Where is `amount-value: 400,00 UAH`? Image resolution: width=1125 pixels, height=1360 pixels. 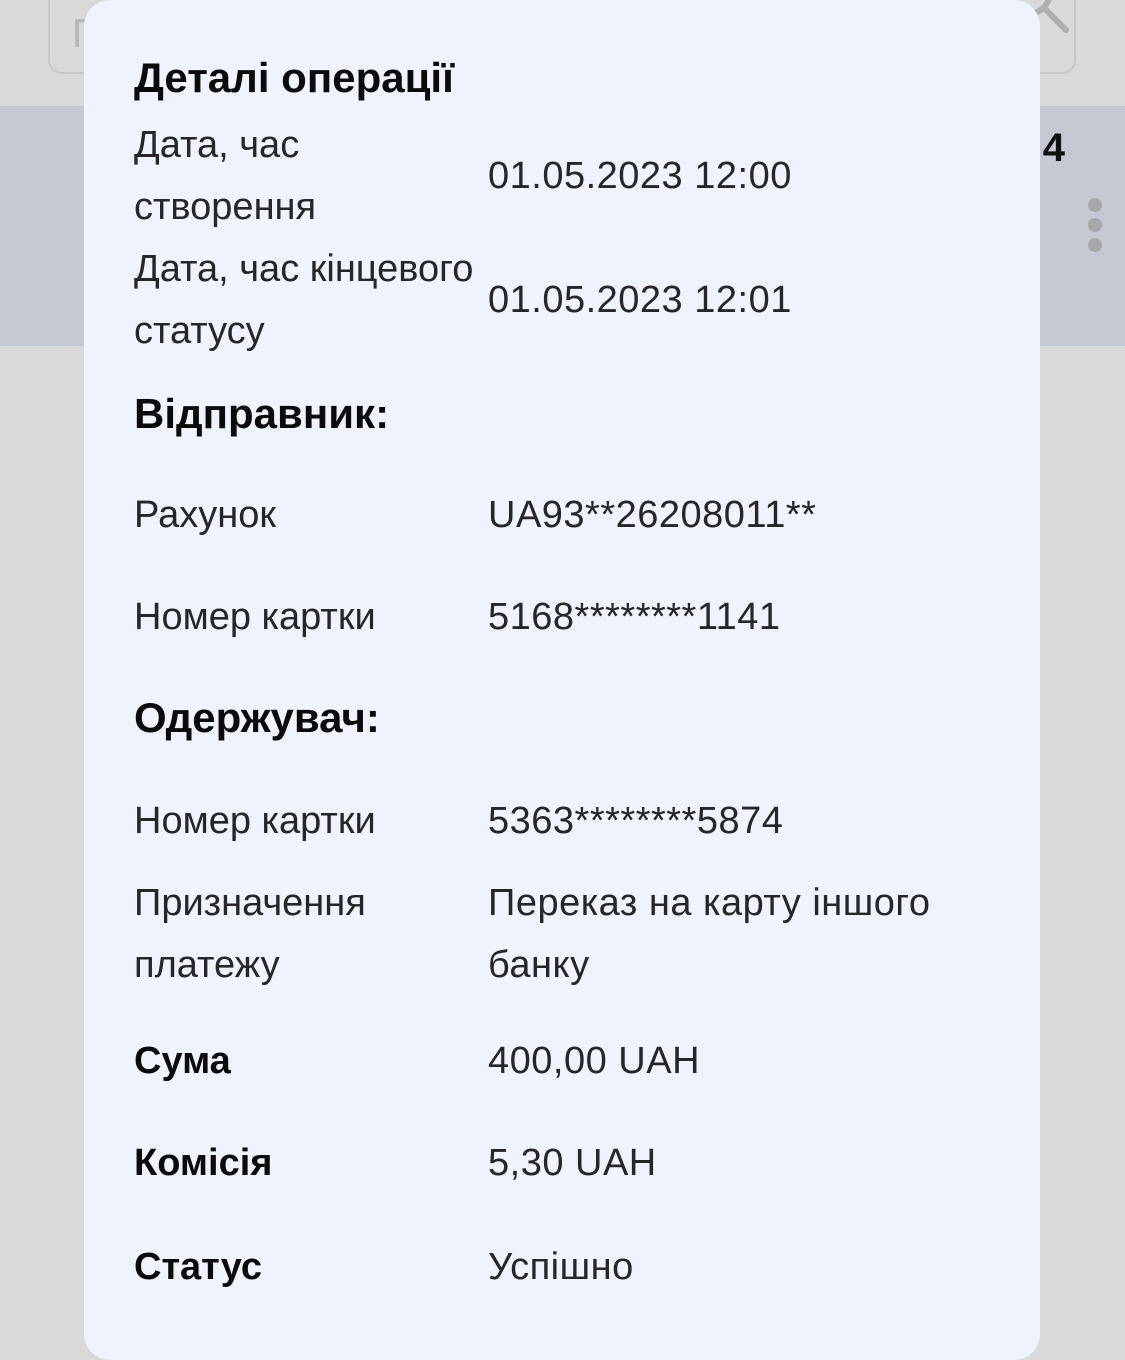 amount-value: 400,00 UAH is located at coordinates (594, 1061).